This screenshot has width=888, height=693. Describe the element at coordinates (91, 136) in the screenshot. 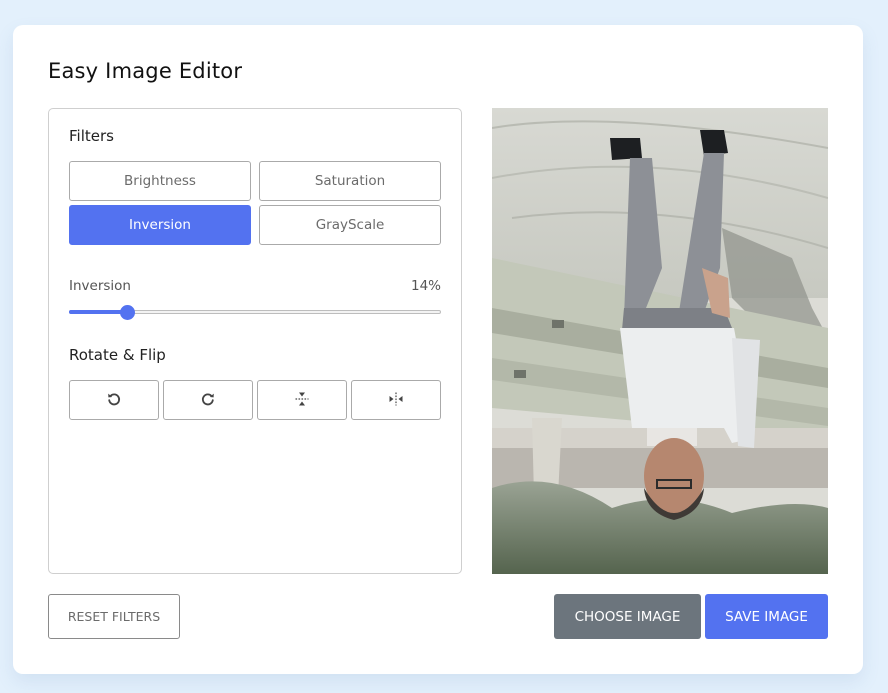

I see `filters-label: Filters` at that location.